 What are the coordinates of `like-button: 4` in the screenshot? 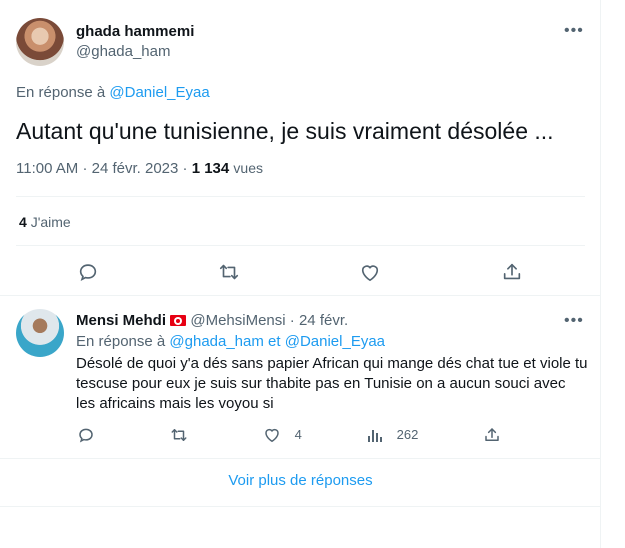 It's located at (282, 434).